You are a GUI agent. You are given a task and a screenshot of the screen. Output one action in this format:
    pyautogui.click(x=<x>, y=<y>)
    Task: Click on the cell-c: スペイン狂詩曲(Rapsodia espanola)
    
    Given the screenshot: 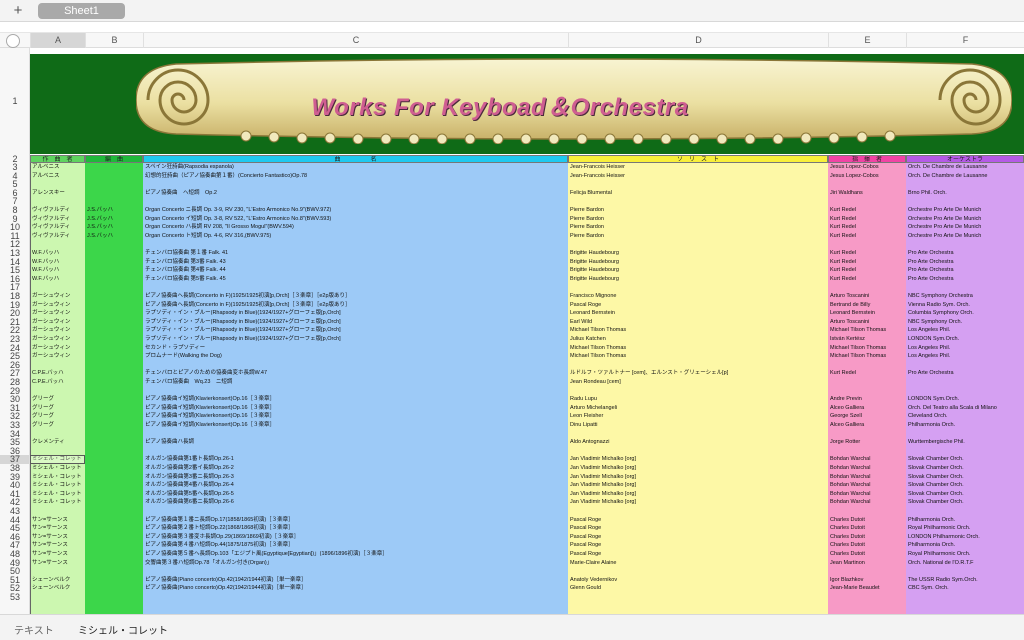 What is the action you would take?
    pyautogui.click(x=355, y=167)
    